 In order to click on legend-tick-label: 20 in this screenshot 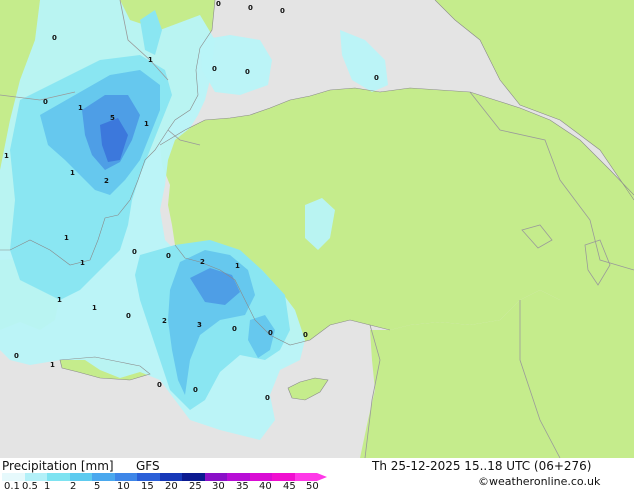, I will do `click(171, 486)`.